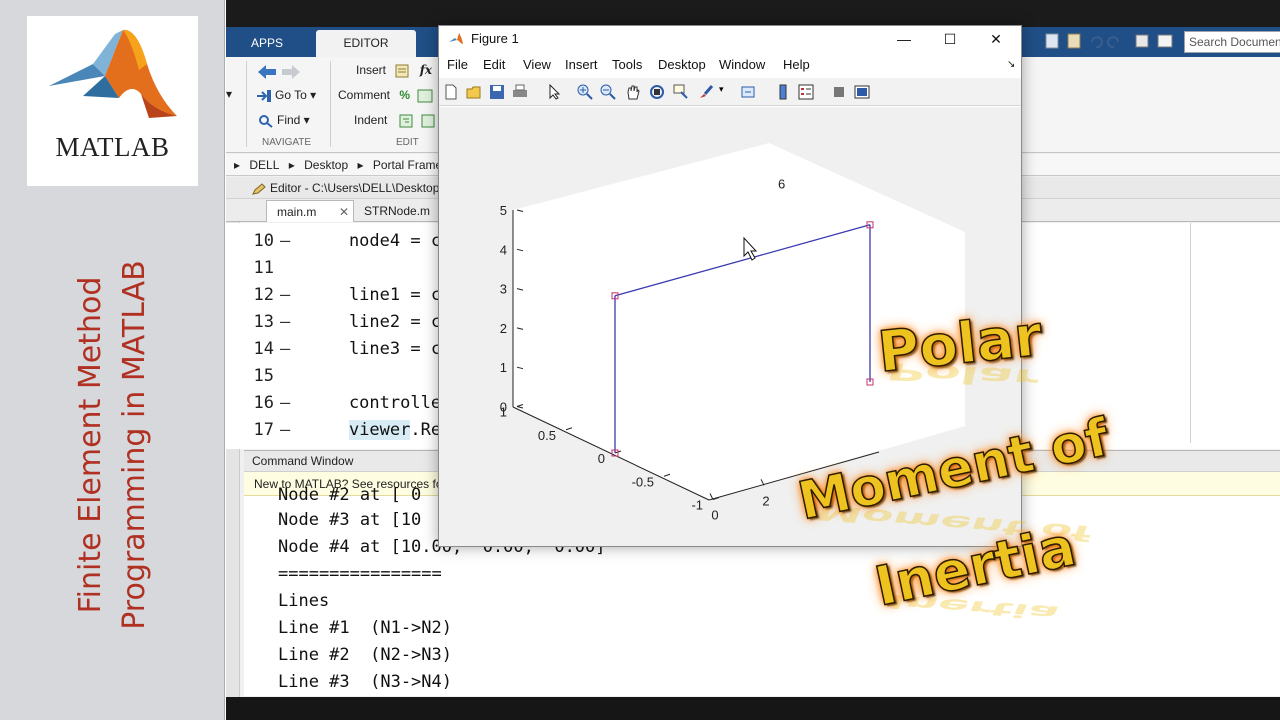 This screenshot has width=1280, height=720. I want to click on rotate-icon, so click(657, 92).